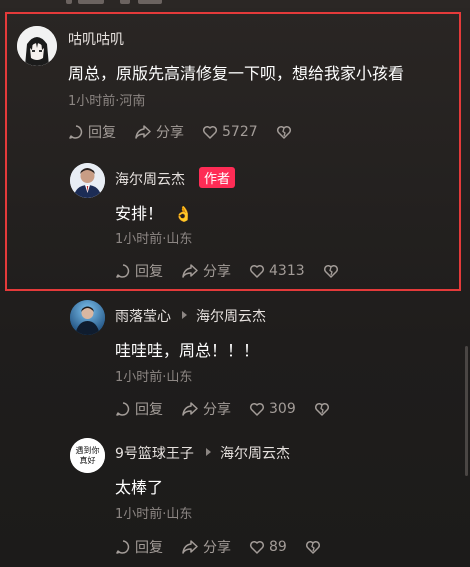 The width and height of the screenshot is (470, 567). Describe the element at coordinates (107, 101) in the screenshot. I see `comment-meta: 1小时前·河南` at that location.